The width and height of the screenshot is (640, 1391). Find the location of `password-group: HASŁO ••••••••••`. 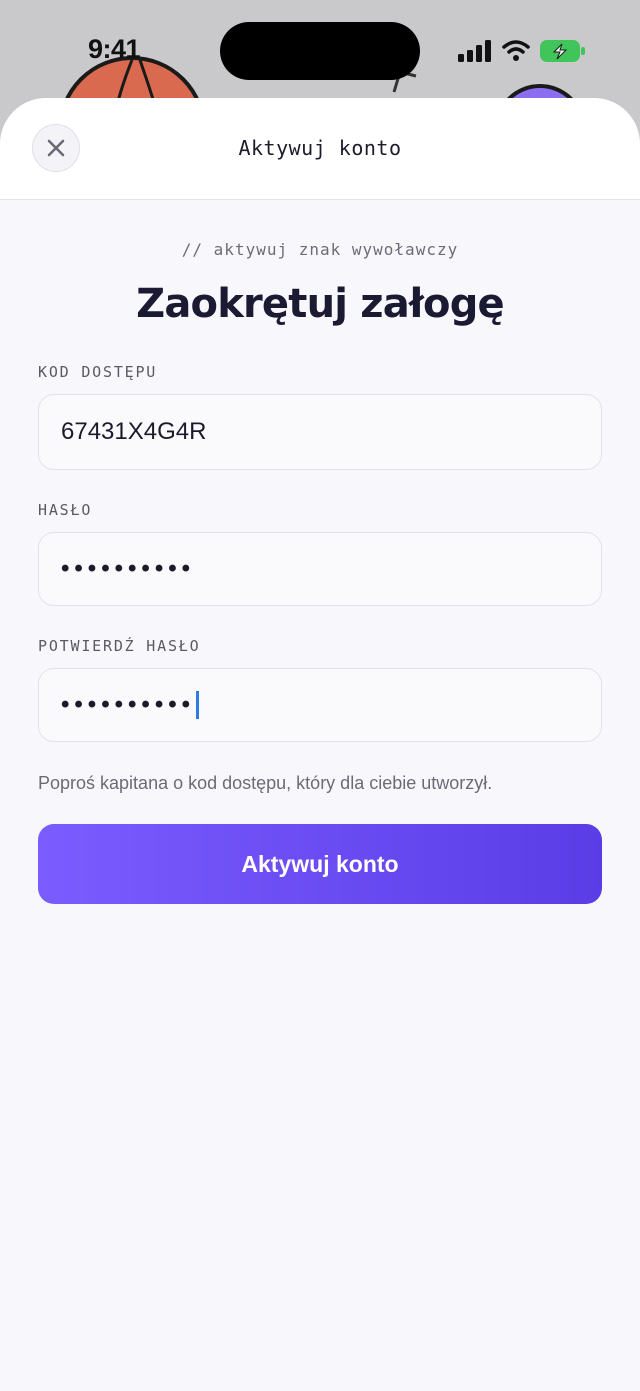

password-group: HASŁO •••••••••• is located at coordinates (320, 553).